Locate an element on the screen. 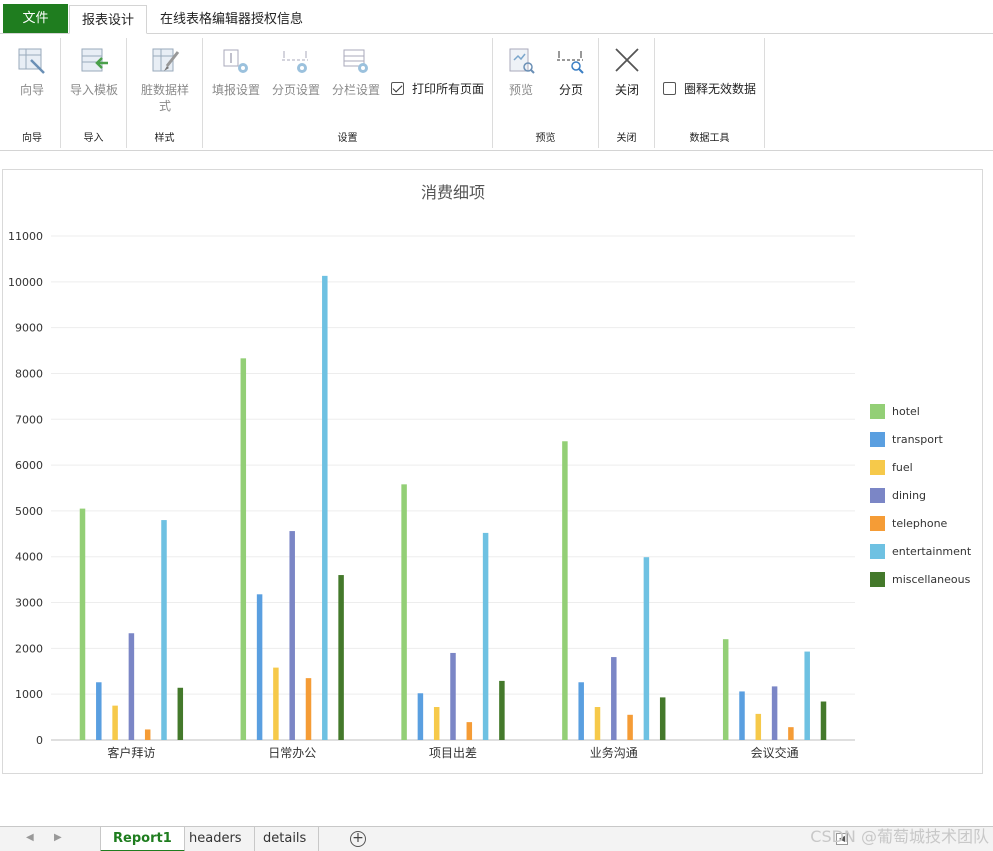  sheet-tab-headers: headers is located at coordinates (216, 839).